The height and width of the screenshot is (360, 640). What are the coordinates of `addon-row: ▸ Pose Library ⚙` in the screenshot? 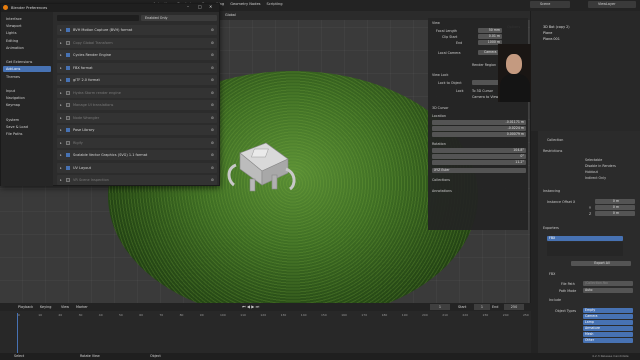 It's located at (137, 130).